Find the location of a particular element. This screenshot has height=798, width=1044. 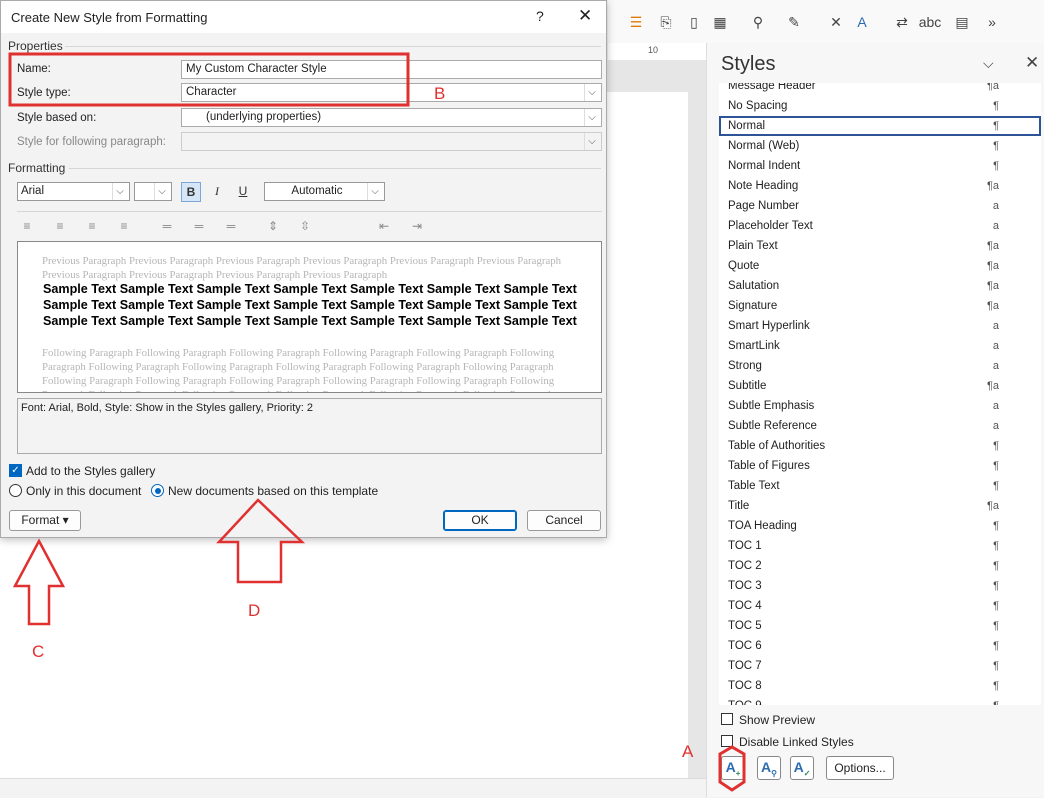

annotation-arrow-c is located at coordinates (39, 582).